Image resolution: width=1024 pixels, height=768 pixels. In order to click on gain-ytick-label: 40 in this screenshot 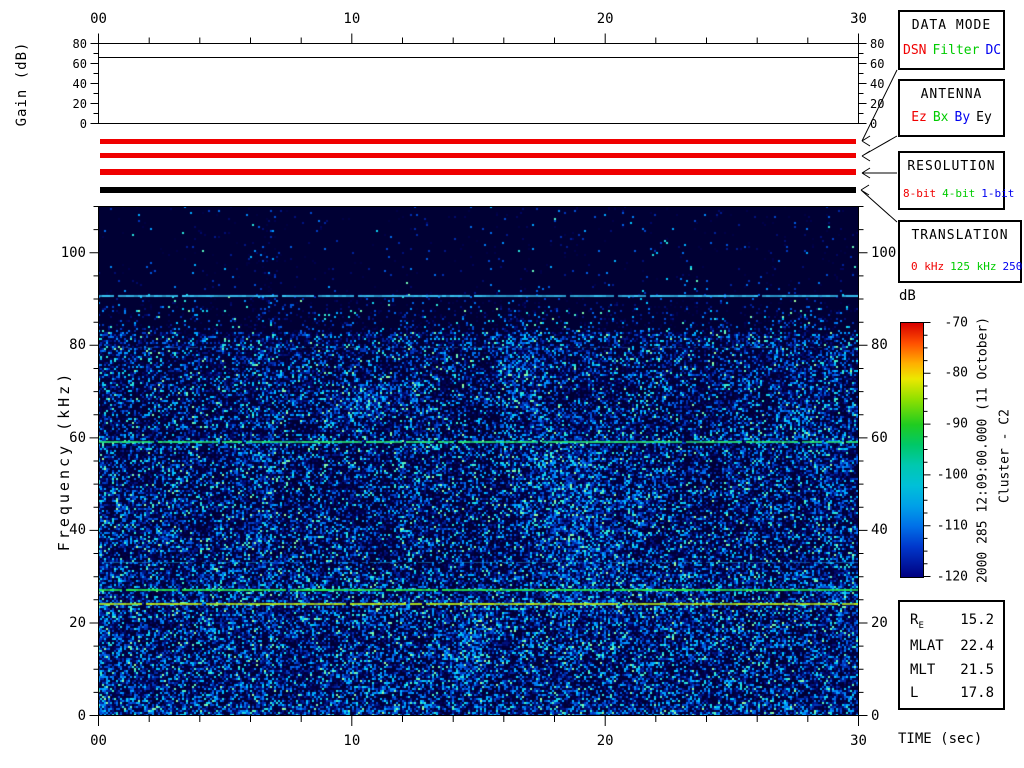, I will do `click(79, 83)`.